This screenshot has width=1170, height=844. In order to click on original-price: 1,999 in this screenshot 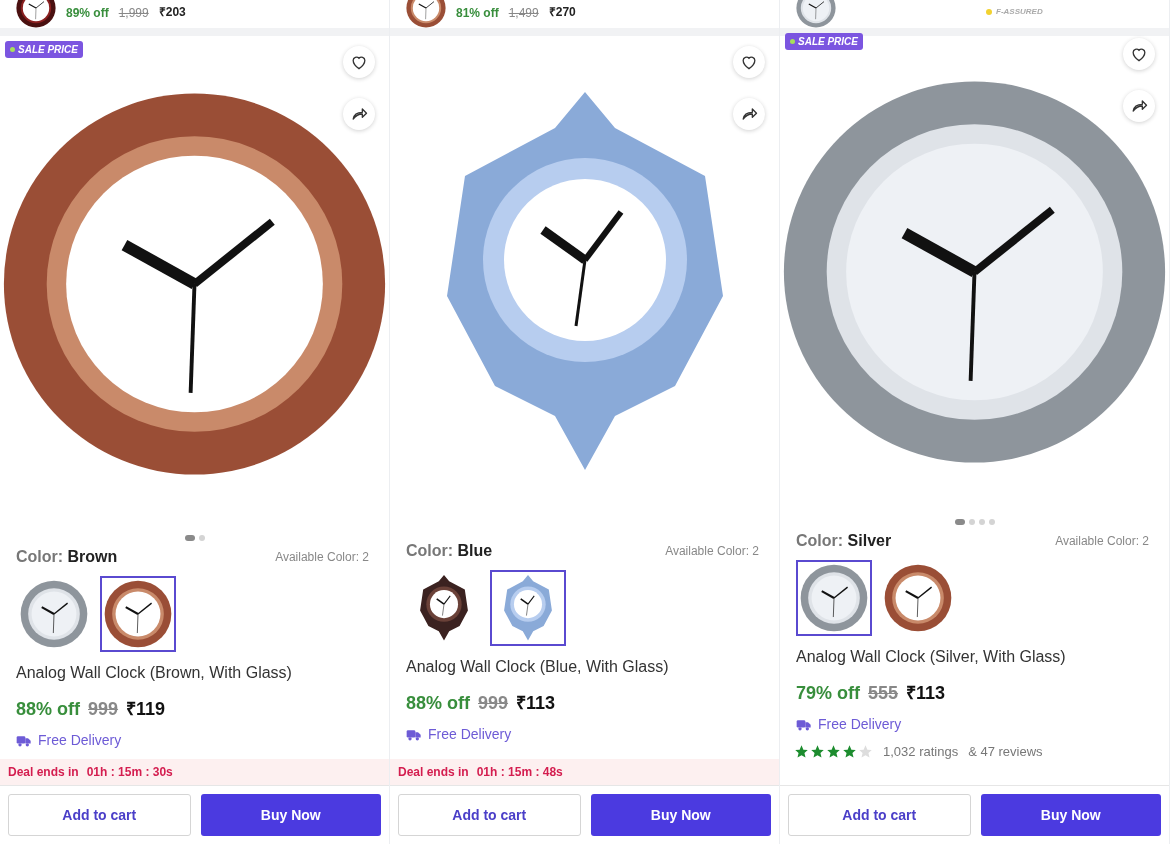, I will do `click(133, 13)`.